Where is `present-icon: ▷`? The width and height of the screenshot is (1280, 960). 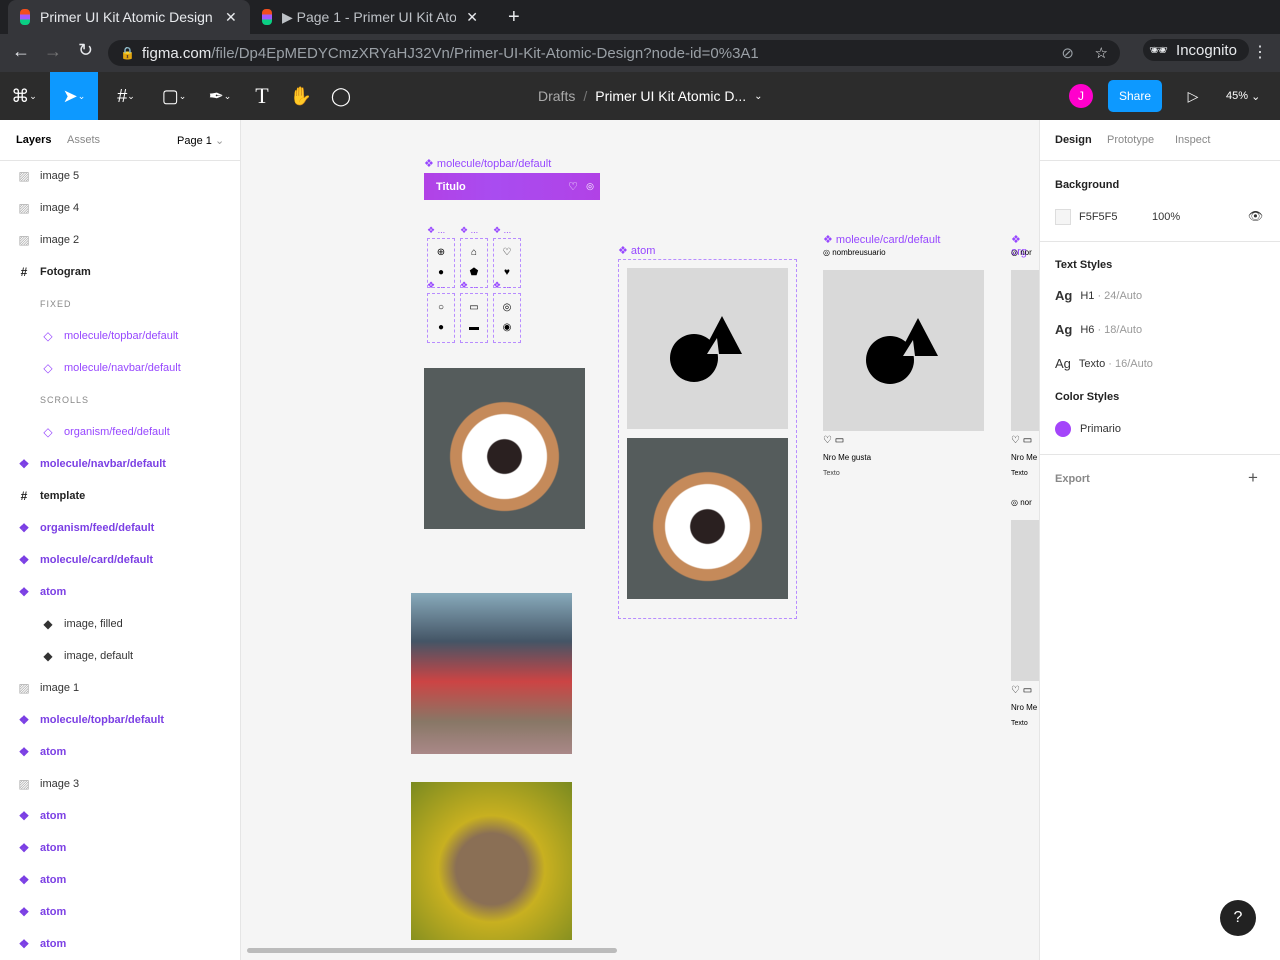
present-icon: ▷ is located at coordinates (1193, 96).